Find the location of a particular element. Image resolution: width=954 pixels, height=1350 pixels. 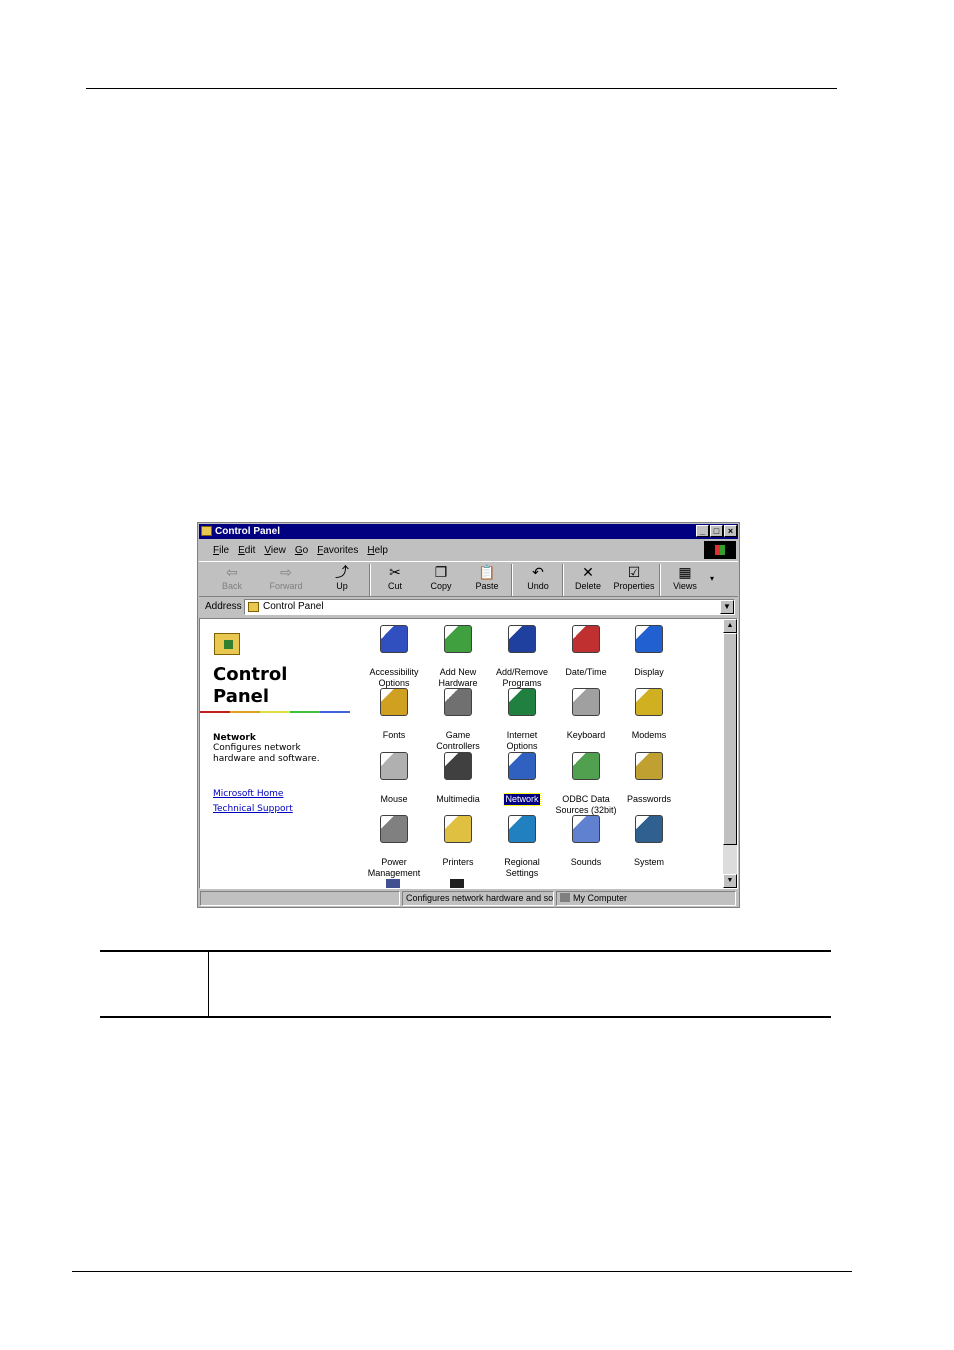

address-dropdown-button: ▼ is located at coordinates (727, 607).